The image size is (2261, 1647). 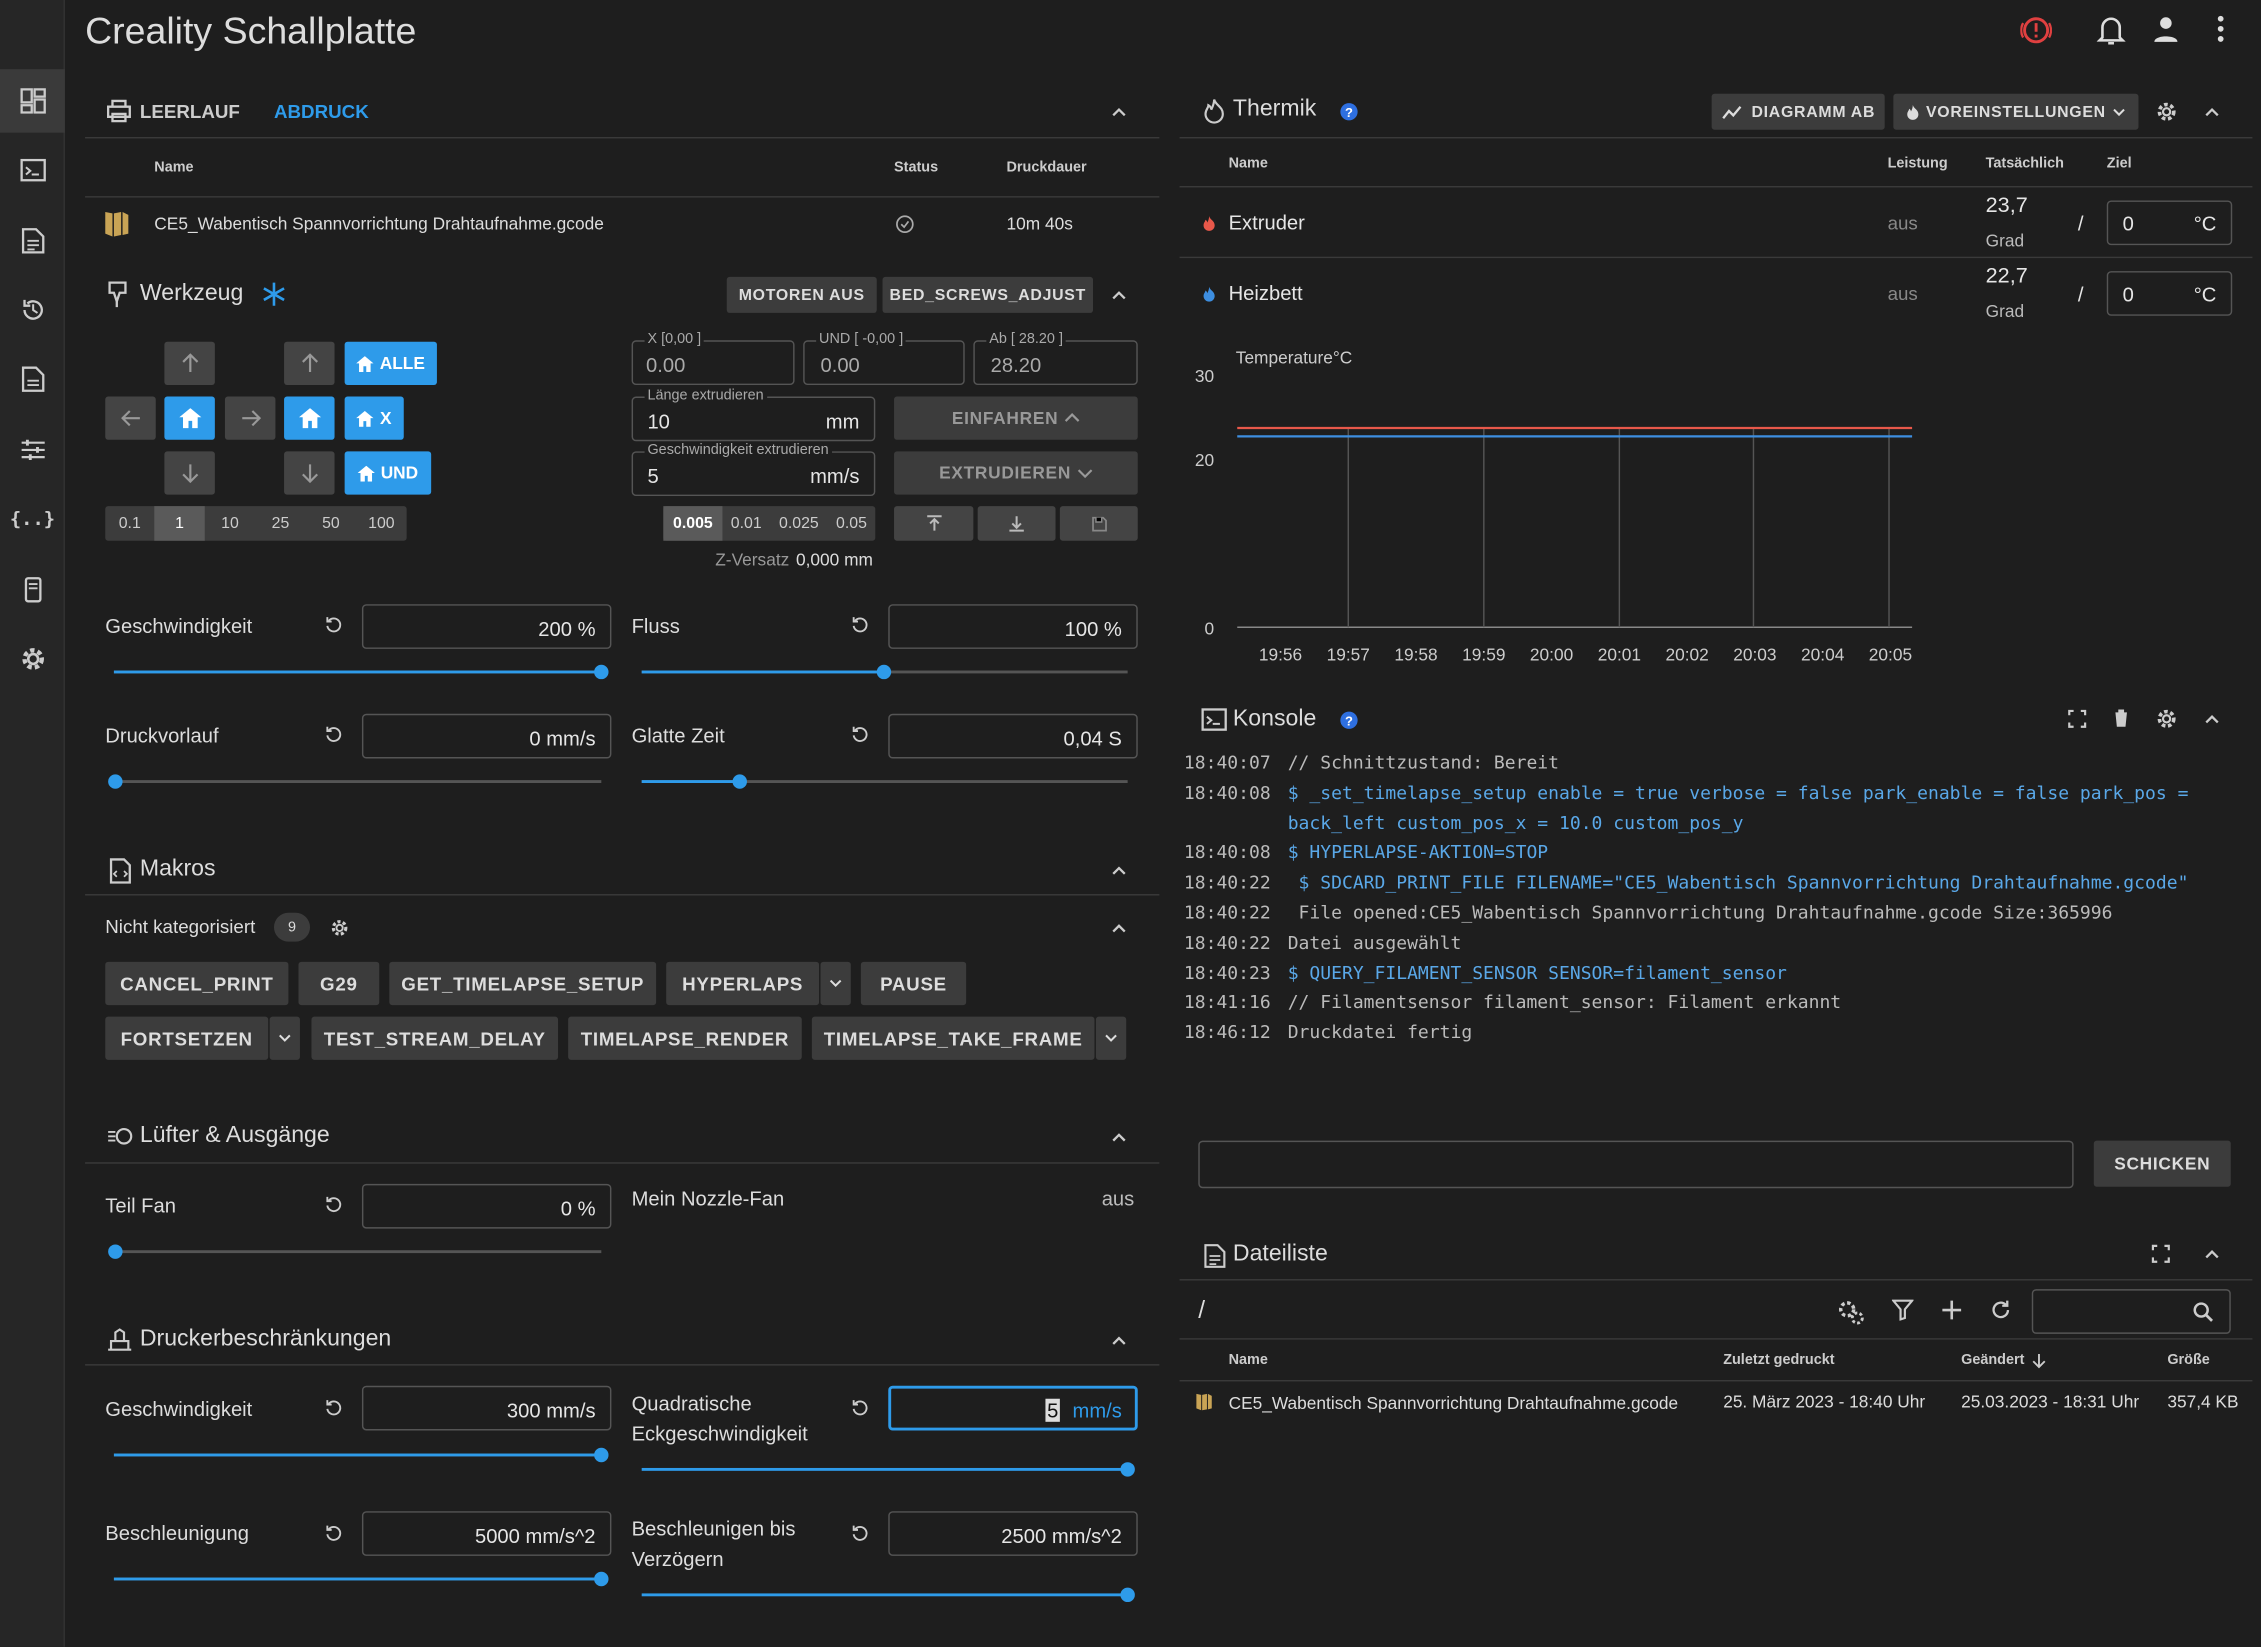 I want to click on scv-slider, so click(x=884, y=1469).